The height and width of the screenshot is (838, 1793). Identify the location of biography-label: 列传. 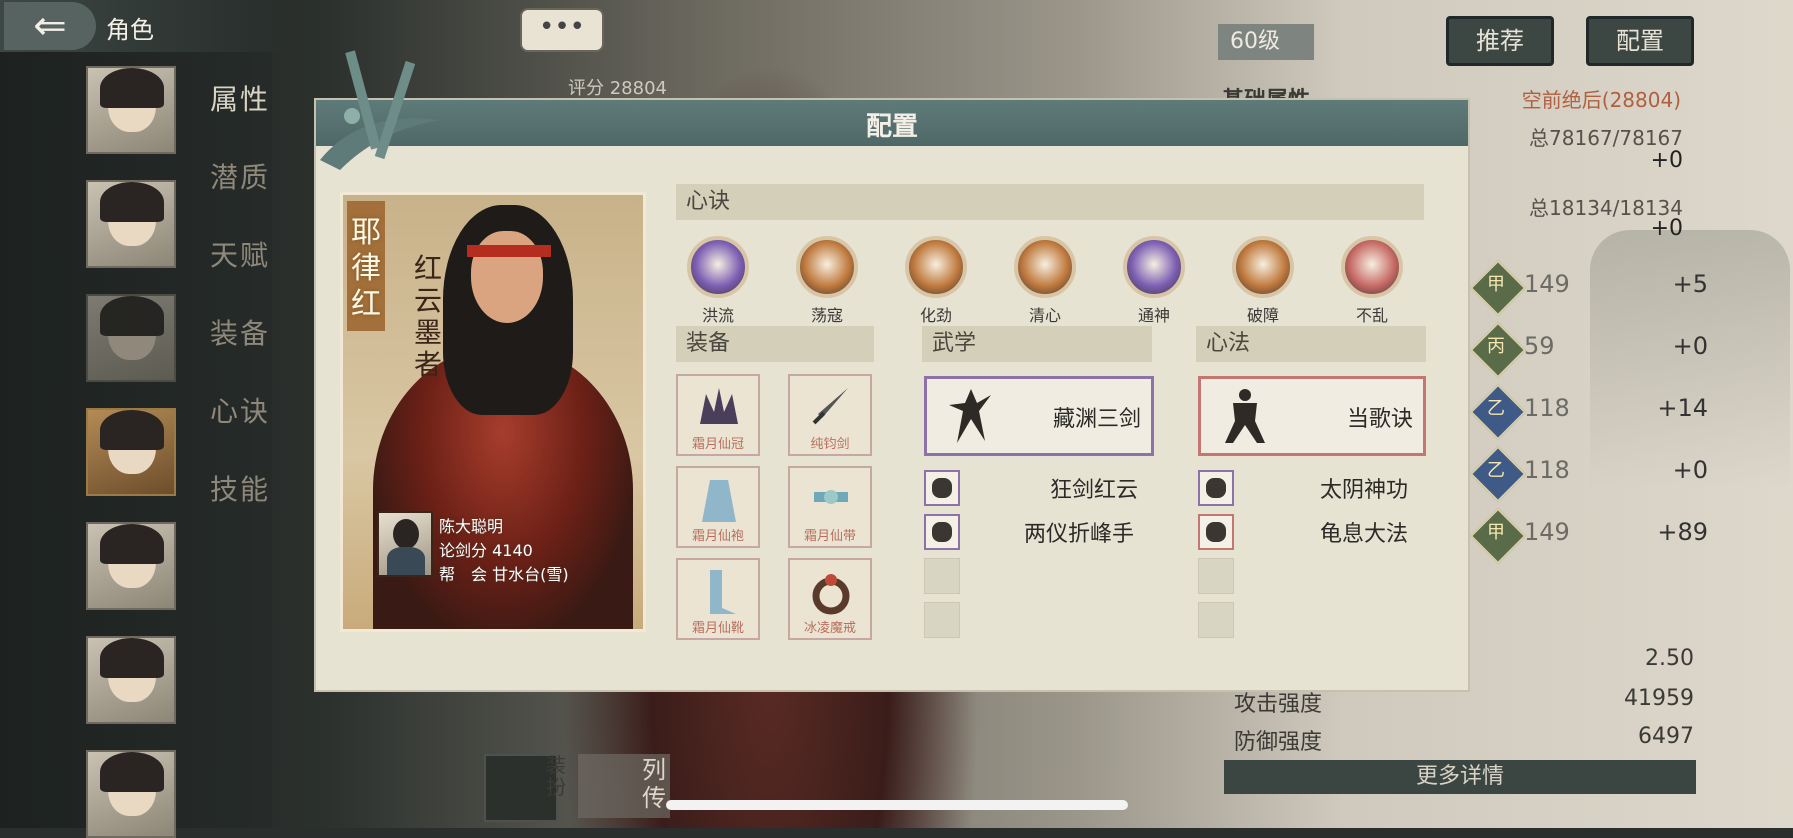
(654, 784).